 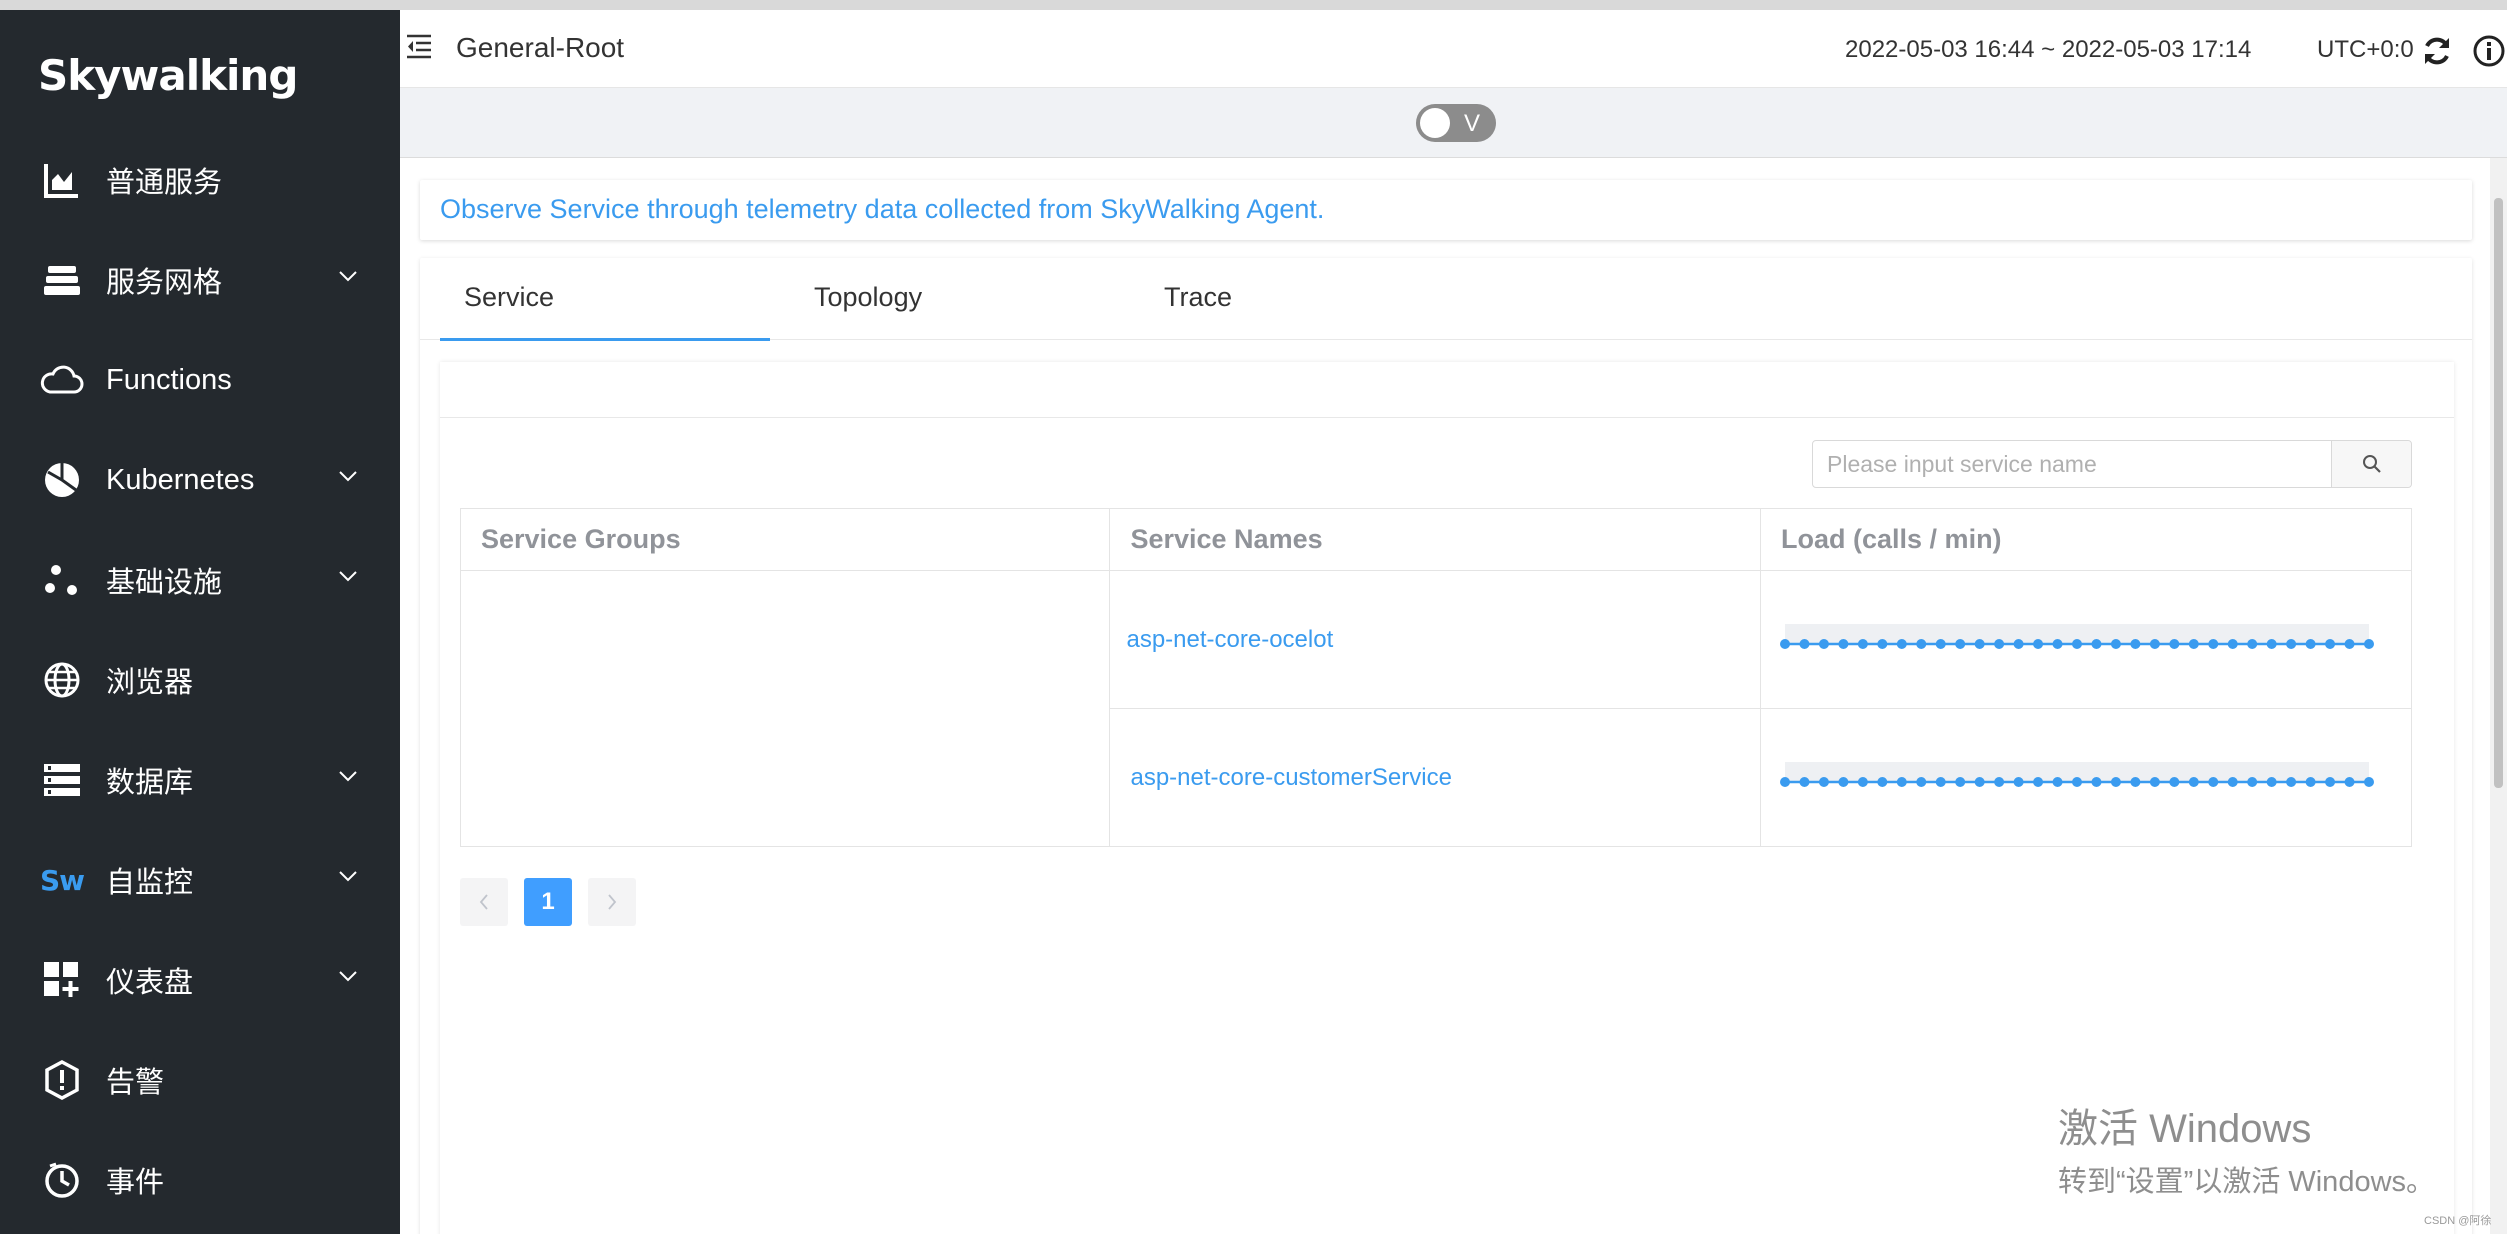 What do you see at coordinates (62, 980) in the screenshot?
I see `dashboard-icon` at bounding box center [62, 980].